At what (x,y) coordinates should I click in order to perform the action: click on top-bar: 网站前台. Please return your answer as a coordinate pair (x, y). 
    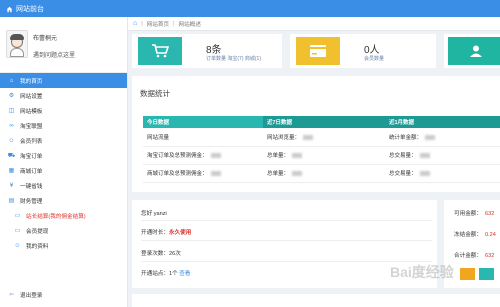
    Looking at the image, I should click on (250, 8).